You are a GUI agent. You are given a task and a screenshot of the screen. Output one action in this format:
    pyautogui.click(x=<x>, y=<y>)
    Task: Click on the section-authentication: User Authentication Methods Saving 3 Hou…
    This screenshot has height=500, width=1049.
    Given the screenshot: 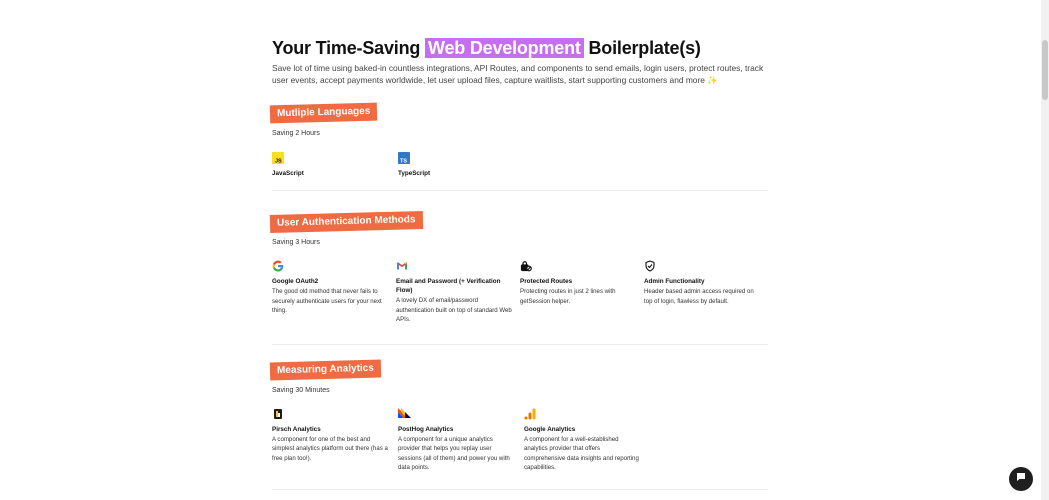 What is the action you would take?
    pyautogui.click(x=518, y=278)
    